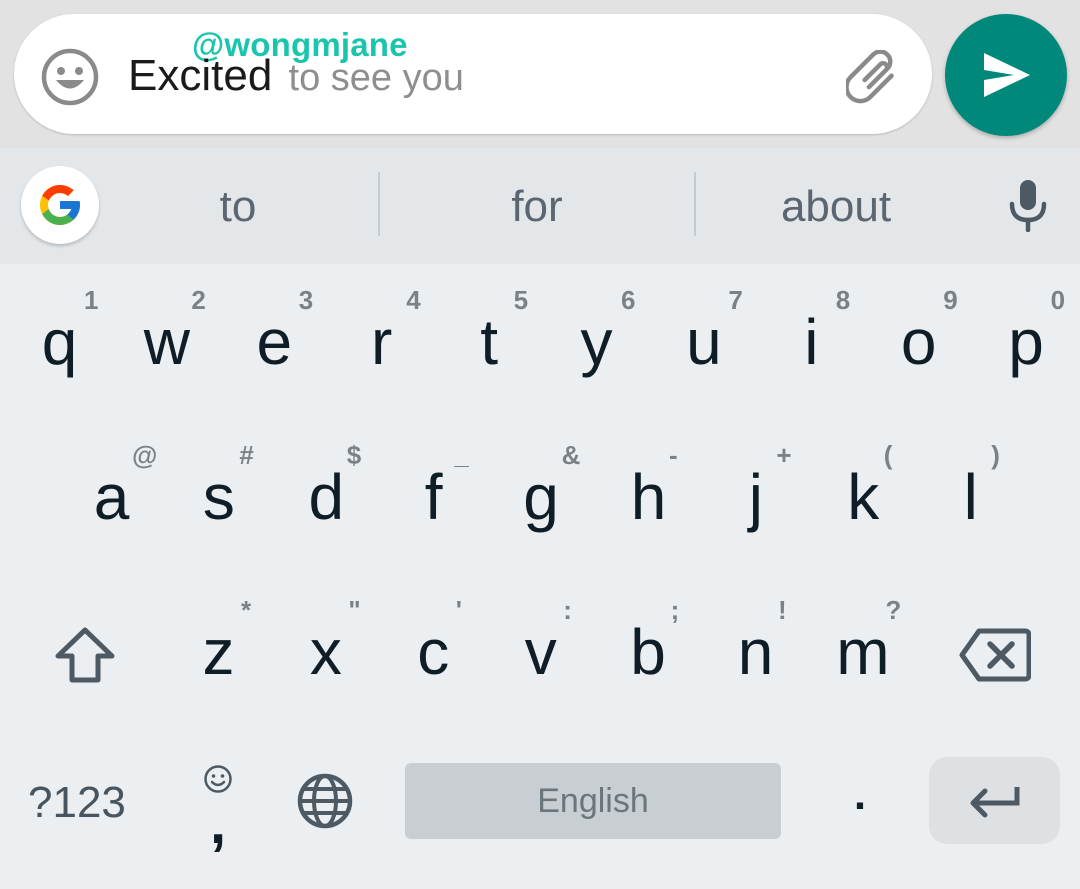 Image resolution: width=1080 pixels, height=889 pixels. What do you see at coordinates (567, 610) in the screenshot?
I see `key-hint: :` at bounding box center [567, 610].